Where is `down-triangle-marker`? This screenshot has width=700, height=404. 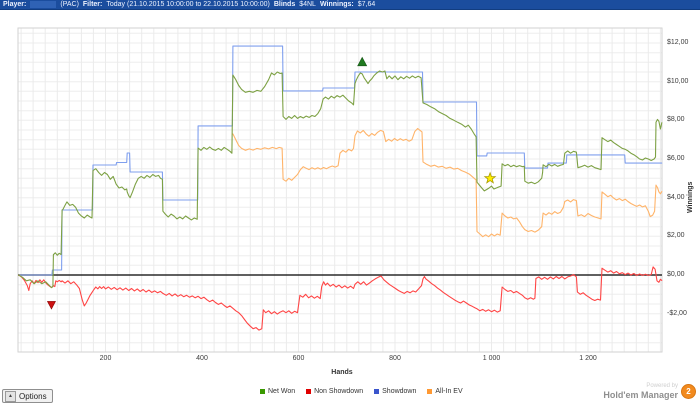 down-triangle-marker is located at coordinates (51, 305).